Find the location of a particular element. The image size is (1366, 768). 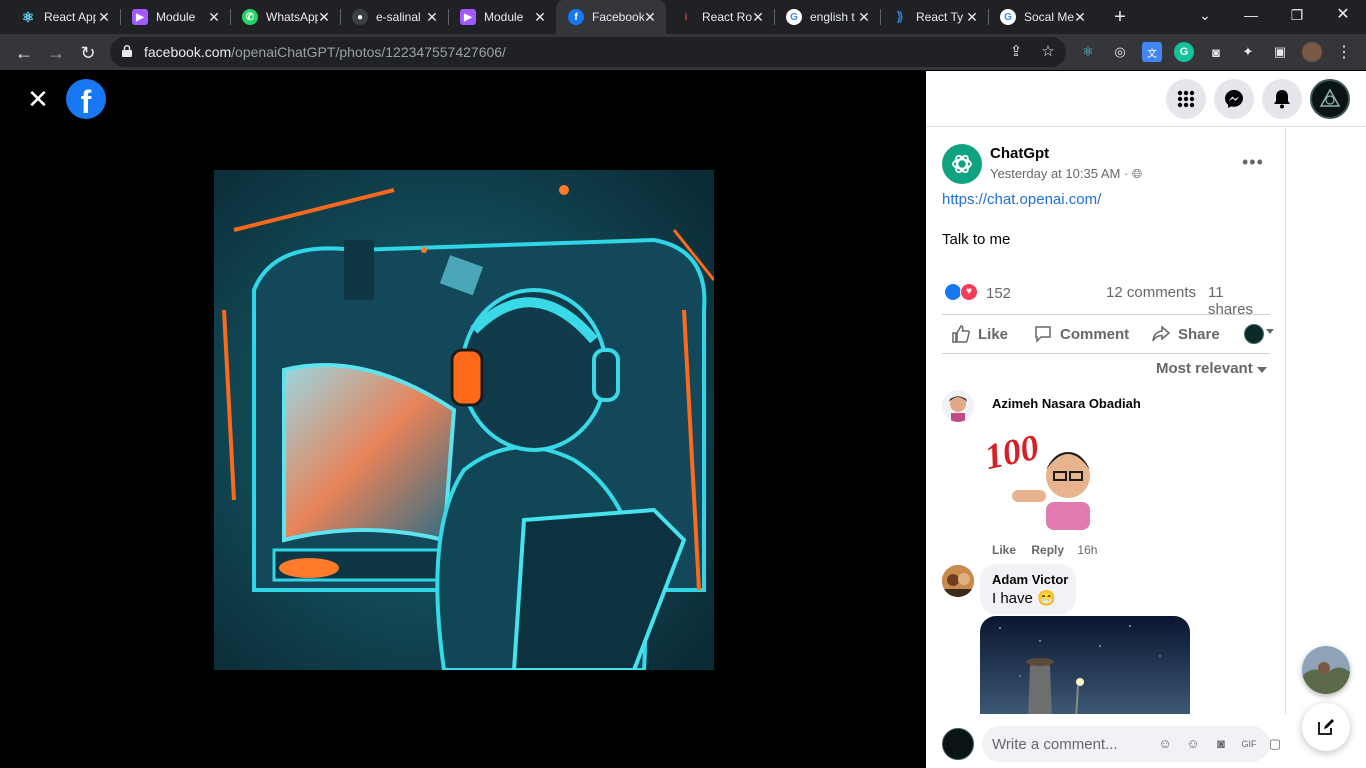

contact-avatar-bubble is located at coordinates (1326, 670).